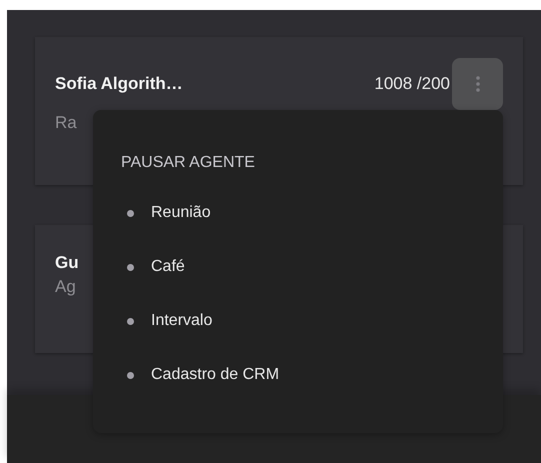  I want to click on menu-item: Intervalo, so click(166, 321).